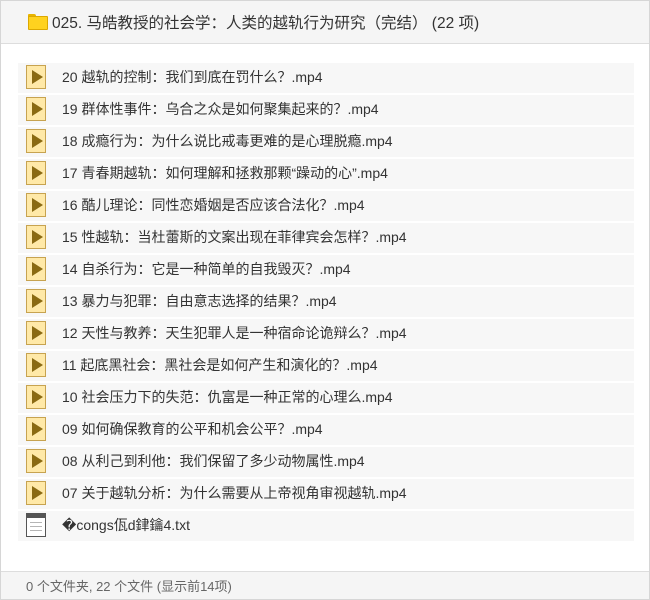 Image resolution: width=650 pixels, height=600 pixels. Describe the element at coordinates (192, 77) in the screenshot. I see `file-name: 20 越轨的控制：我们到底在罚什么？.mp4` at that location.